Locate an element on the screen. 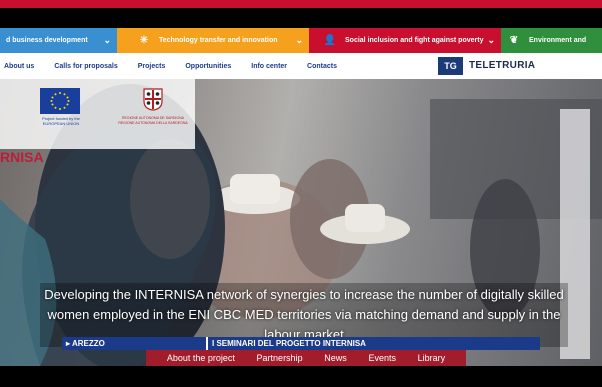  sardinia-crest-icon is located at coordinates (153, 99).